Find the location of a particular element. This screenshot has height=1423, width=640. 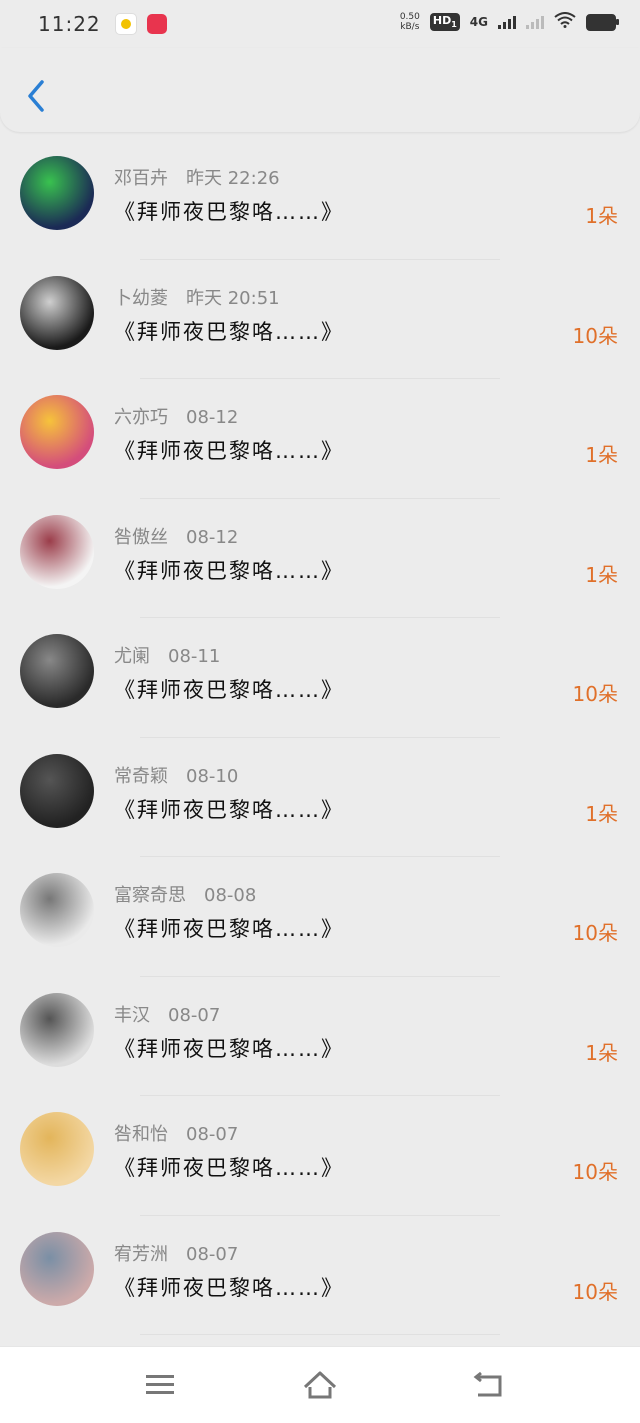

sender-name: 咎傲丝 is located at coordinates (141, 537).